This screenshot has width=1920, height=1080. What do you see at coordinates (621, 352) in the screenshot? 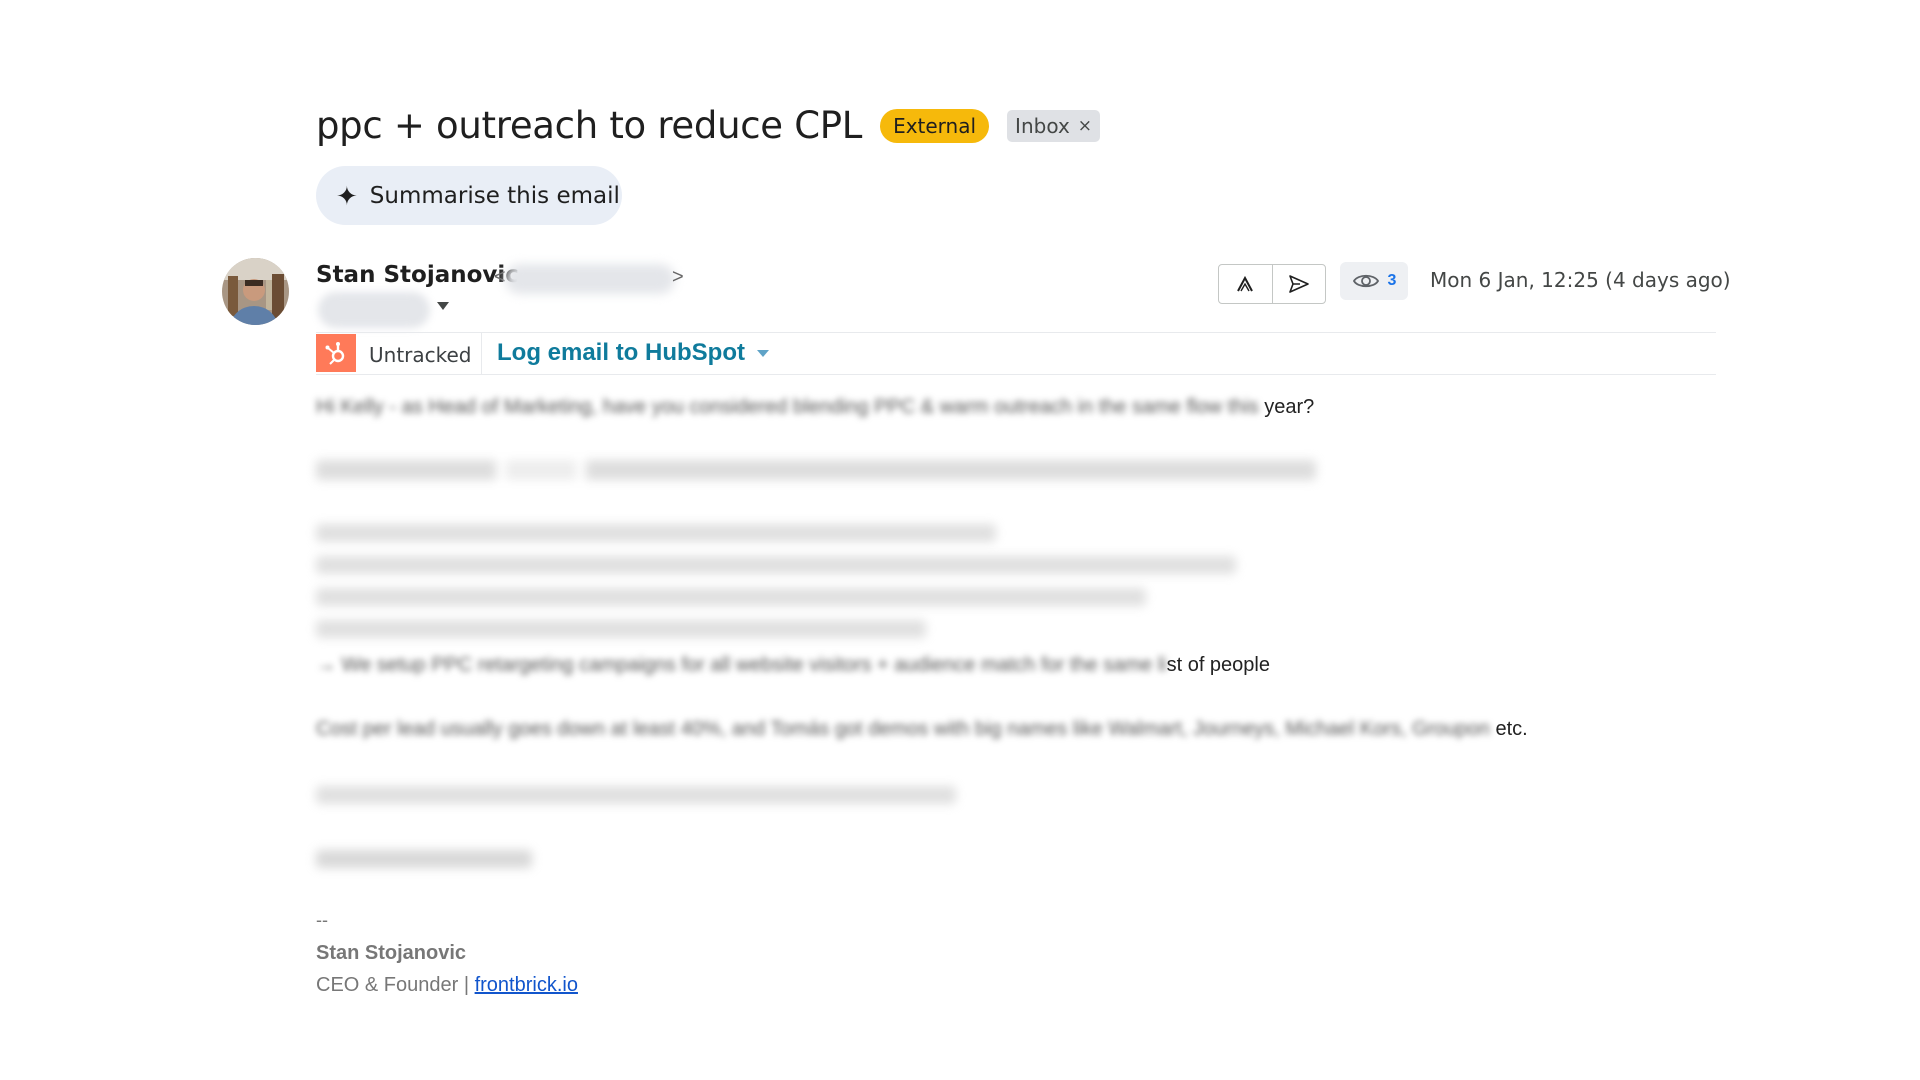
I see `log-to-hubspot-label: Log email to HubSpot` at bounding box center [621, 352].